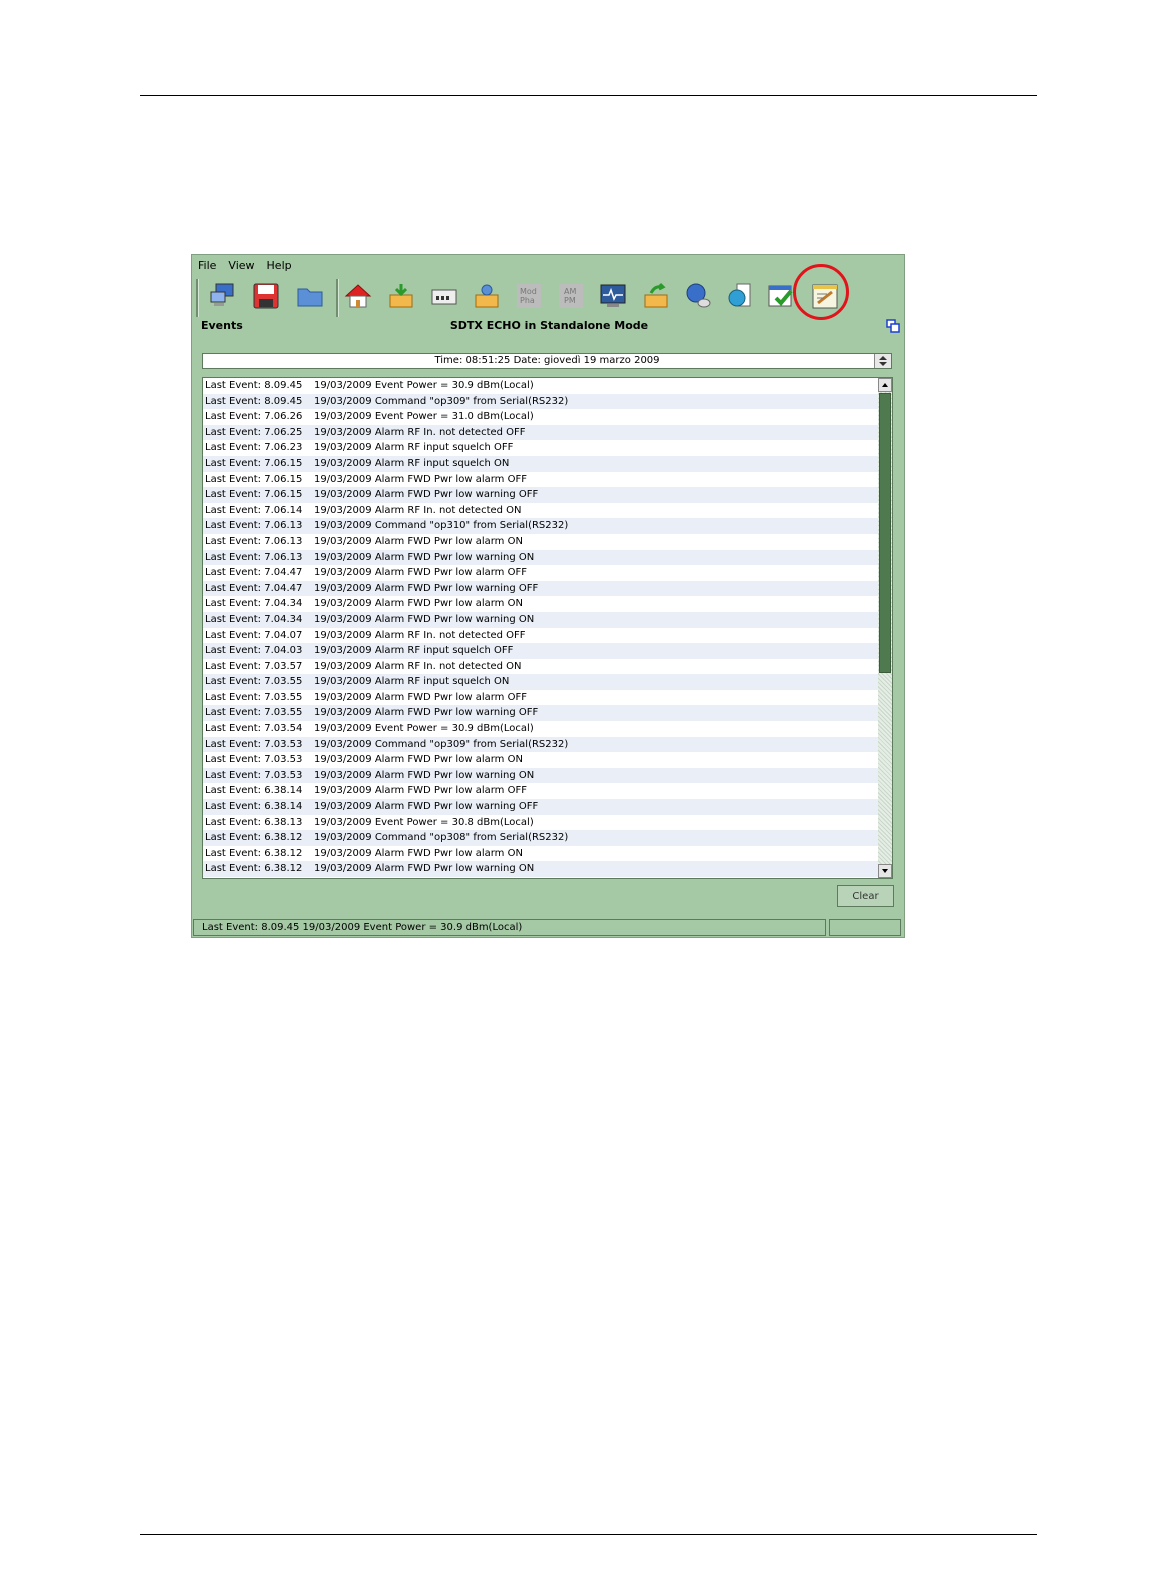 The image size is (1169, 1584). What do you see at coordinates (254, 666) in the screenshot?
I see `event-time: Last Event: 7.03.57` at bounding box center [254, 666].